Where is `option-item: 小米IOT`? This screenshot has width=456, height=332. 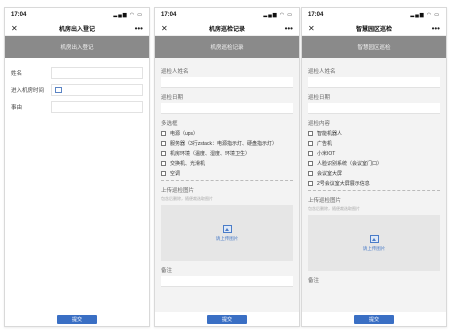 option-item: 小米IOT is located at coordinates (374, 153).